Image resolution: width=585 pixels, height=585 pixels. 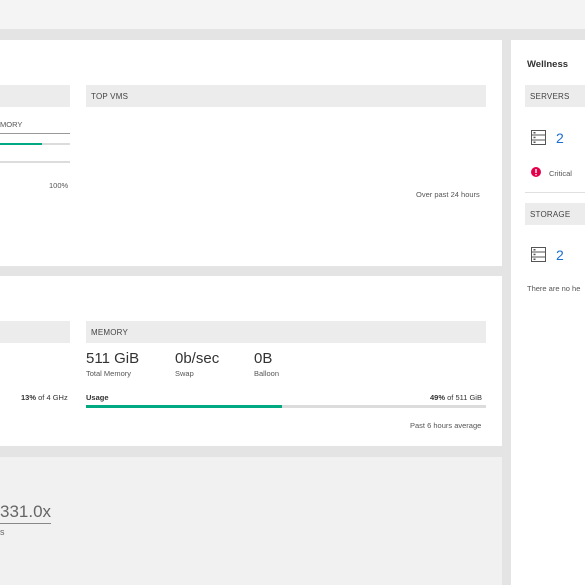 I want to click on cpu-usage-readout: 13% of 4 GHz, so click(x=44, y=397).